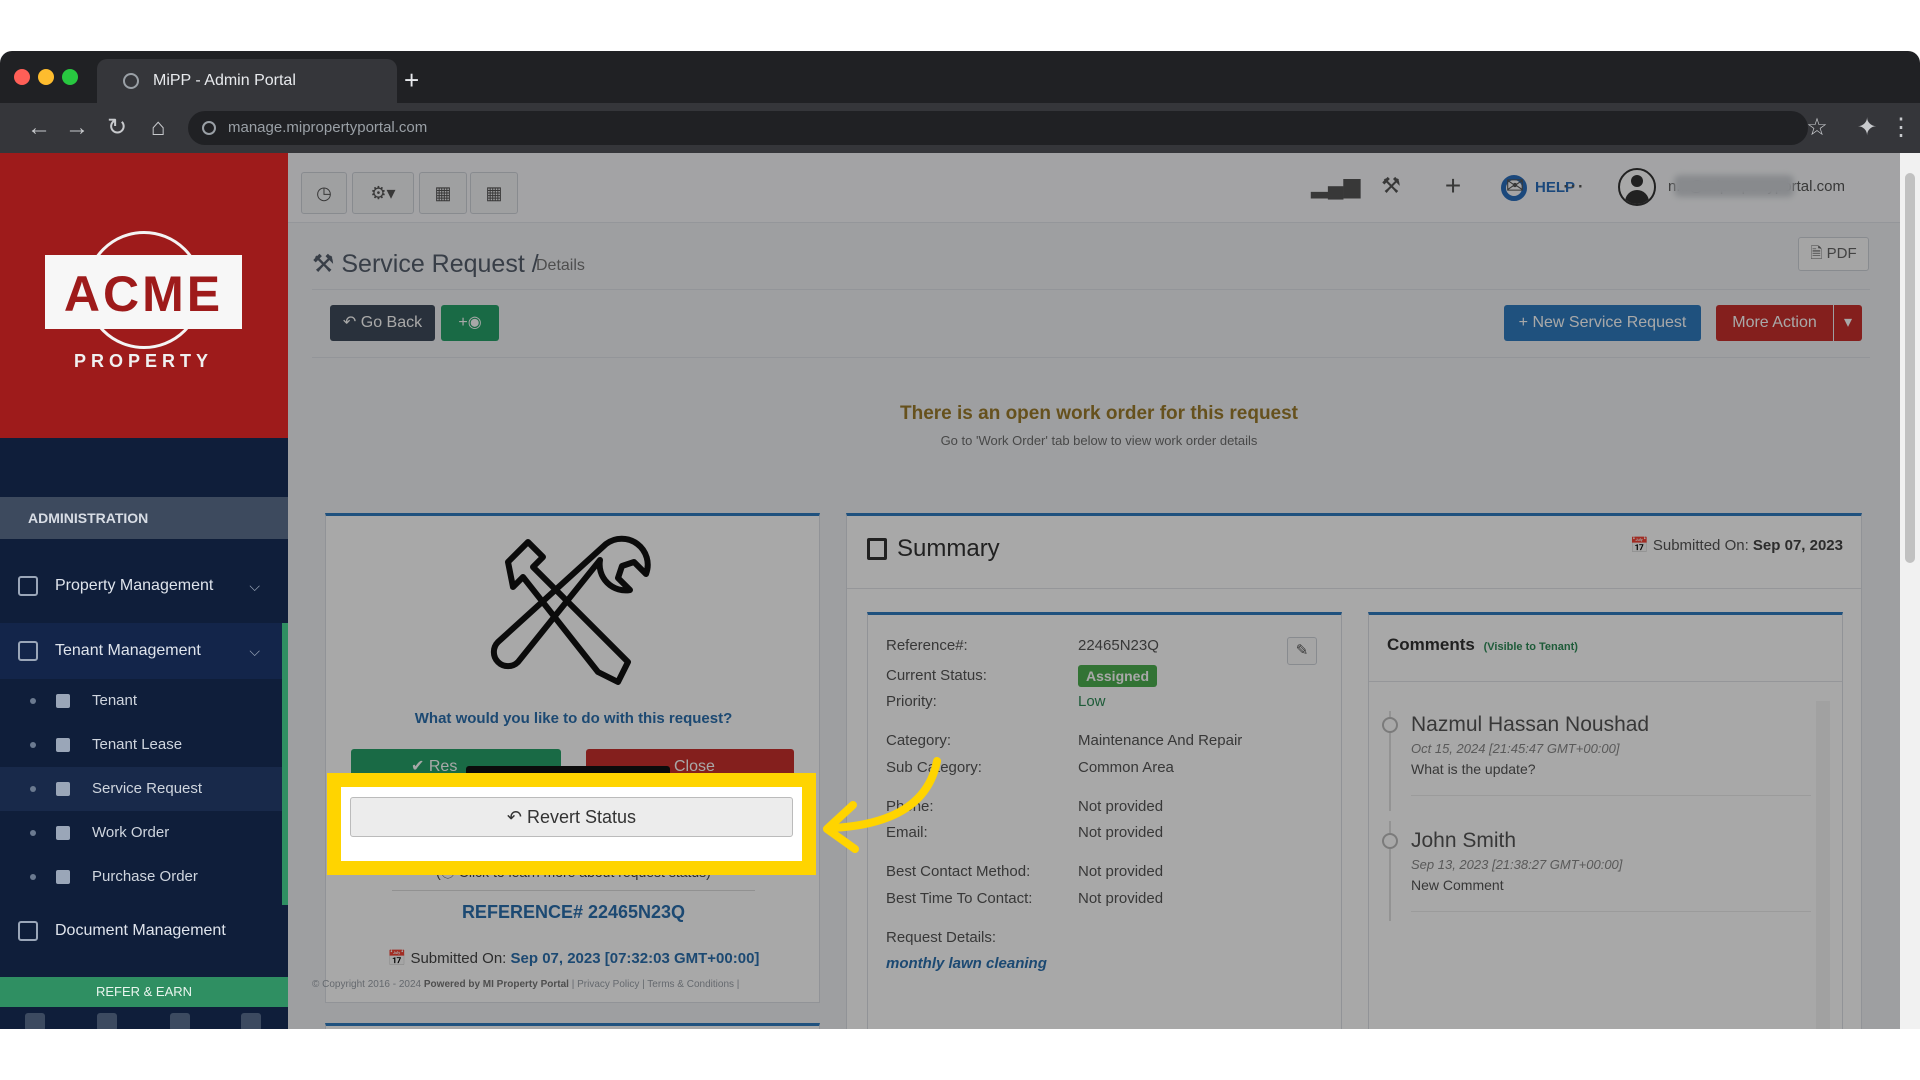  I want to click on extensions-icon: ✦, so click(1867, 128).